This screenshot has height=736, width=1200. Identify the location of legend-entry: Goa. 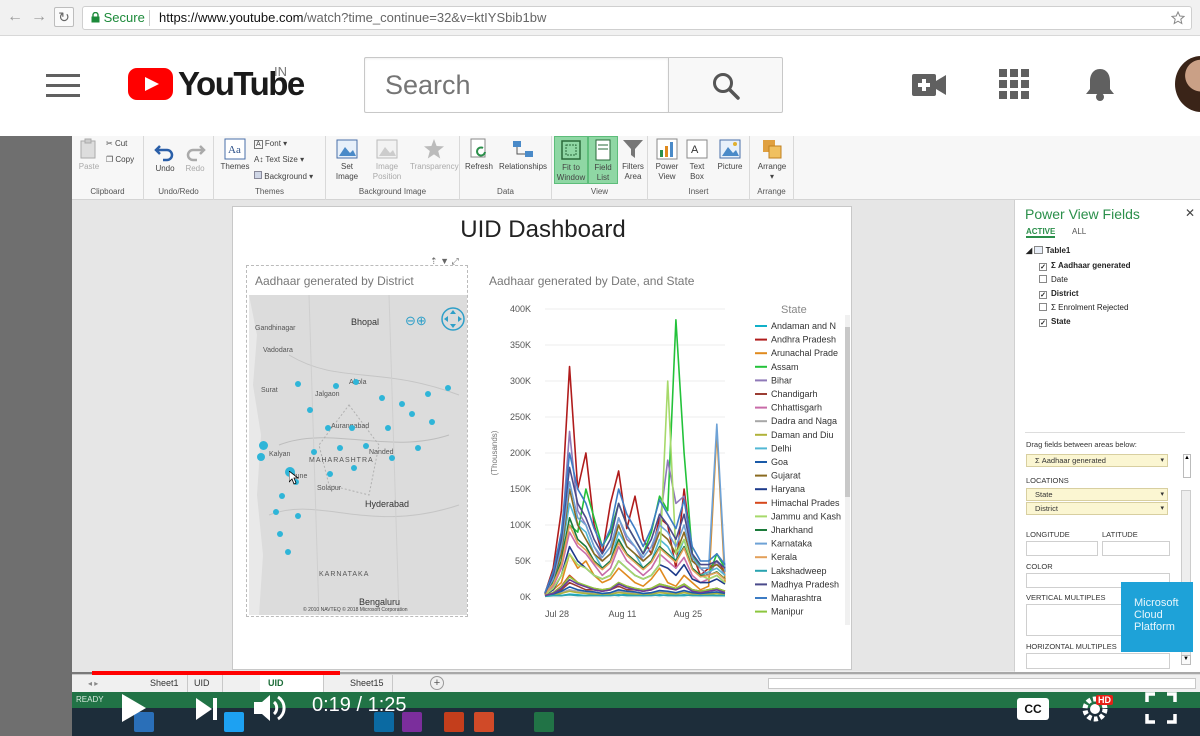
(779, 462).